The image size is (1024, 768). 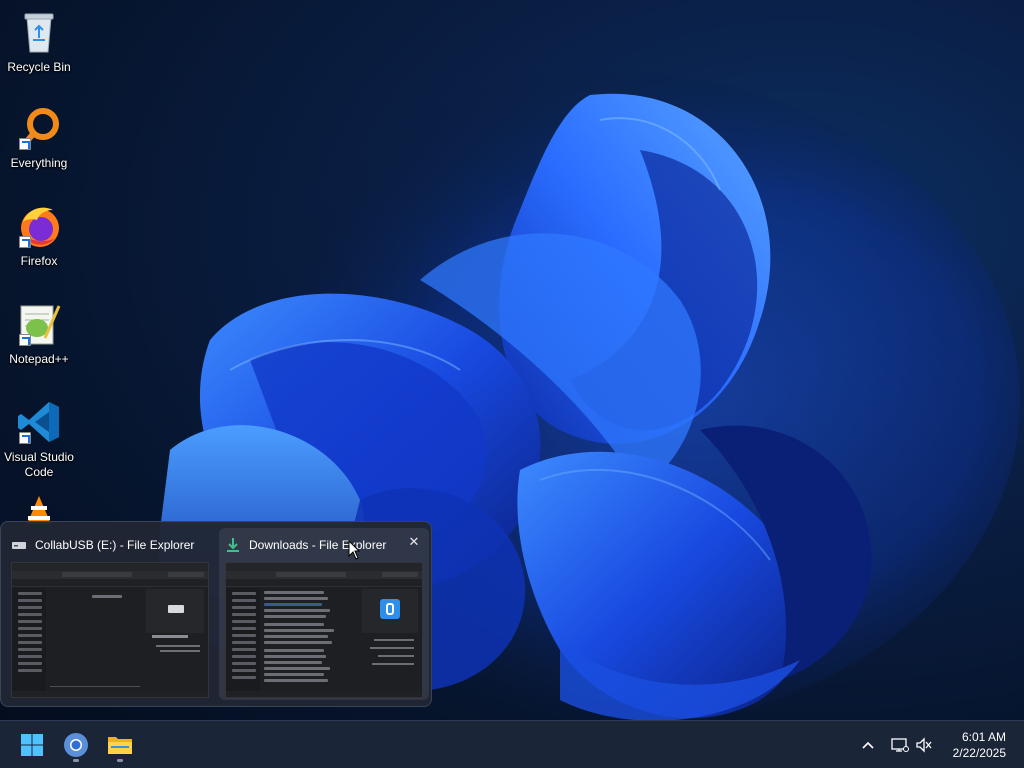 I want to click on taskbar-file-explorer-button, so click(x=120, y=745).